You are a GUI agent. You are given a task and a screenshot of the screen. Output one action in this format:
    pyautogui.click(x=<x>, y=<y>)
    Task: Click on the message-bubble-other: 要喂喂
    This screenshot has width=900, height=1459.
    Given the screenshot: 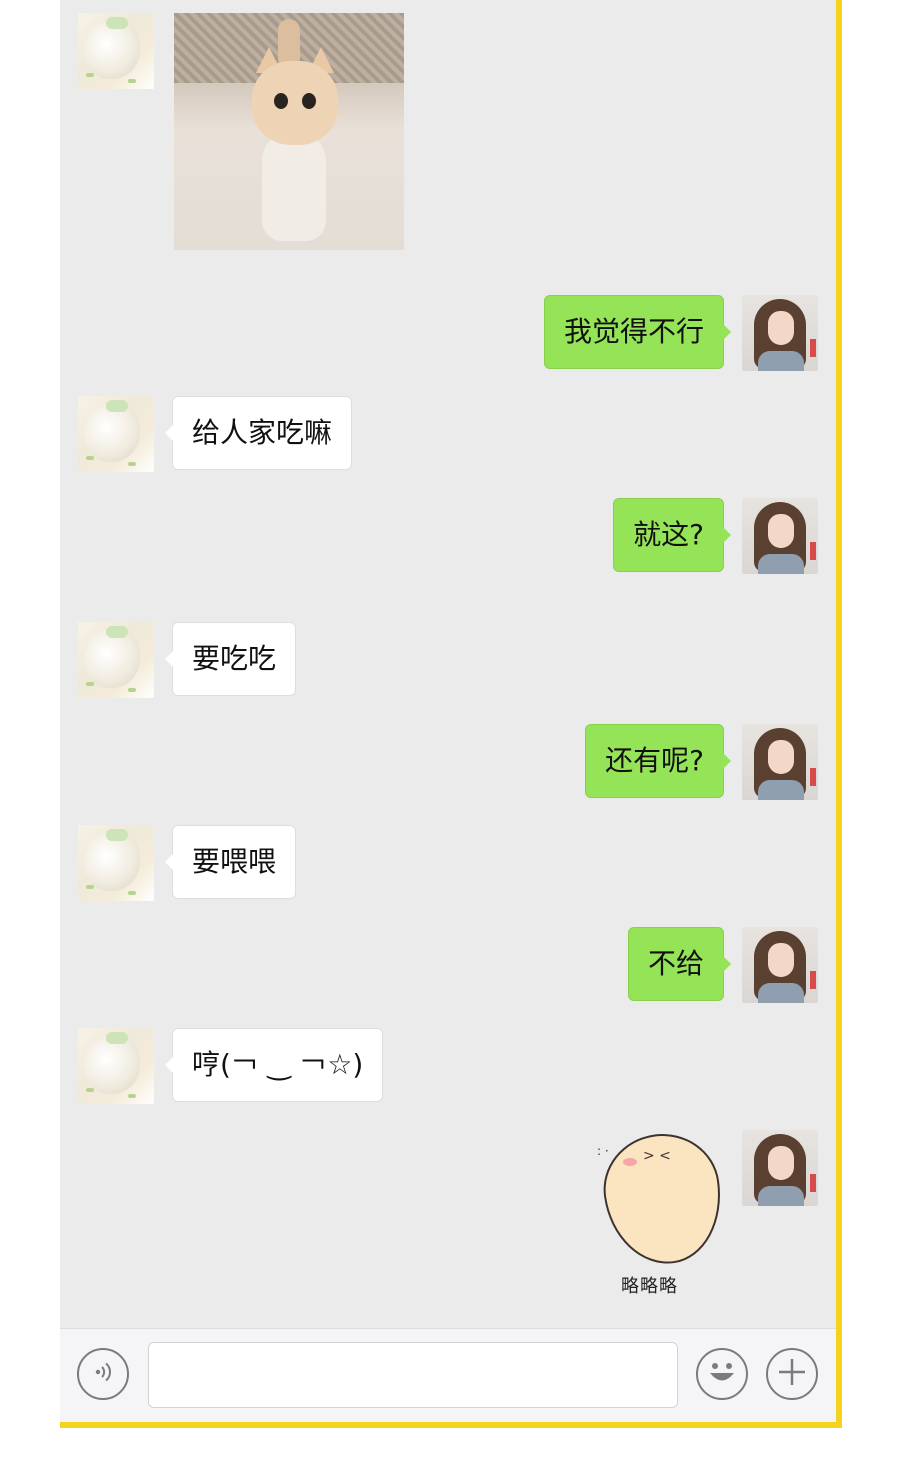 What is the action you would take?
    pyautogui.click(x=230, y=862)
    